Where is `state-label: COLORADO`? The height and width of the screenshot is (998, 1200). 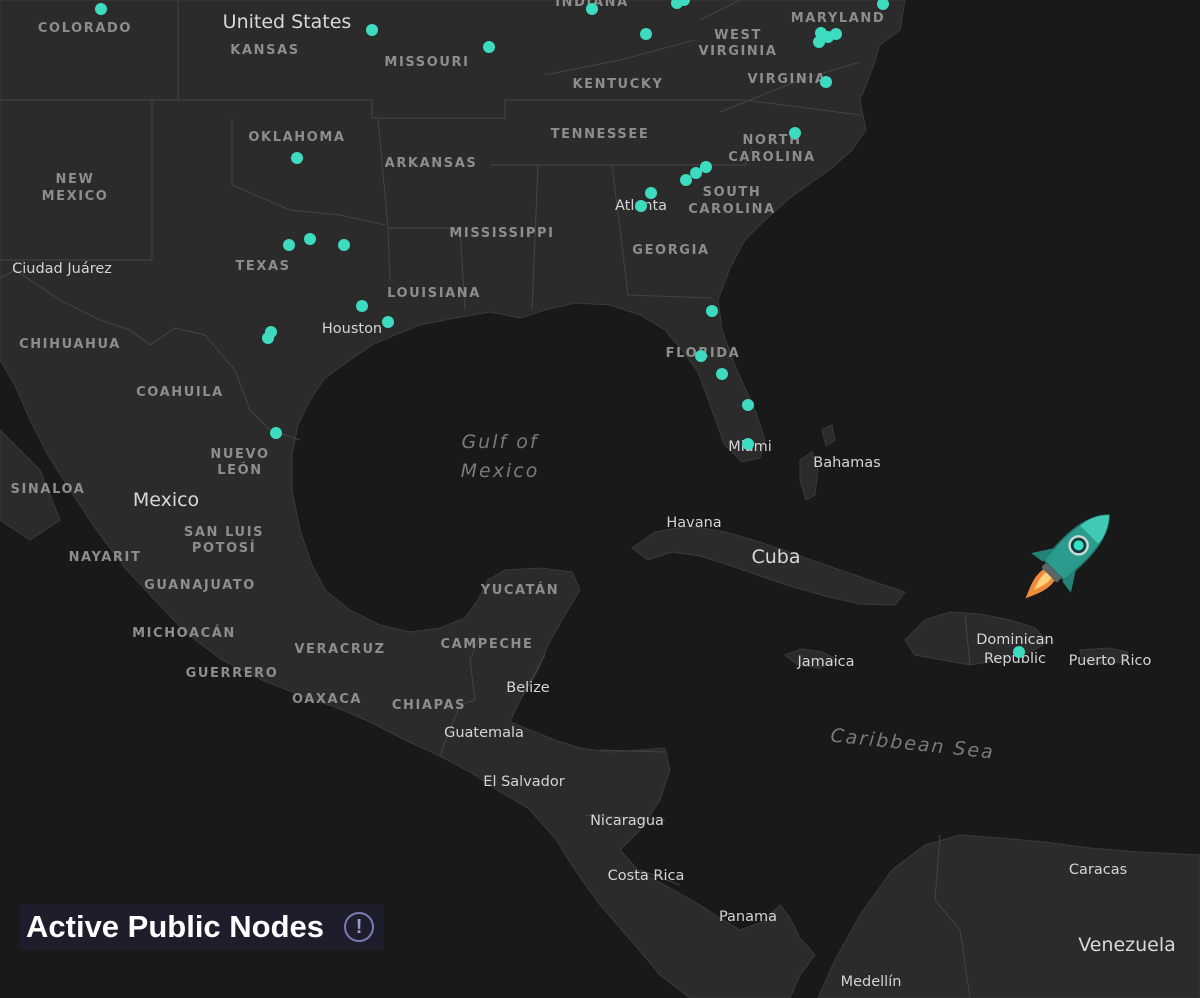 state-label: COLORADO is located at coordinates (85, 28).